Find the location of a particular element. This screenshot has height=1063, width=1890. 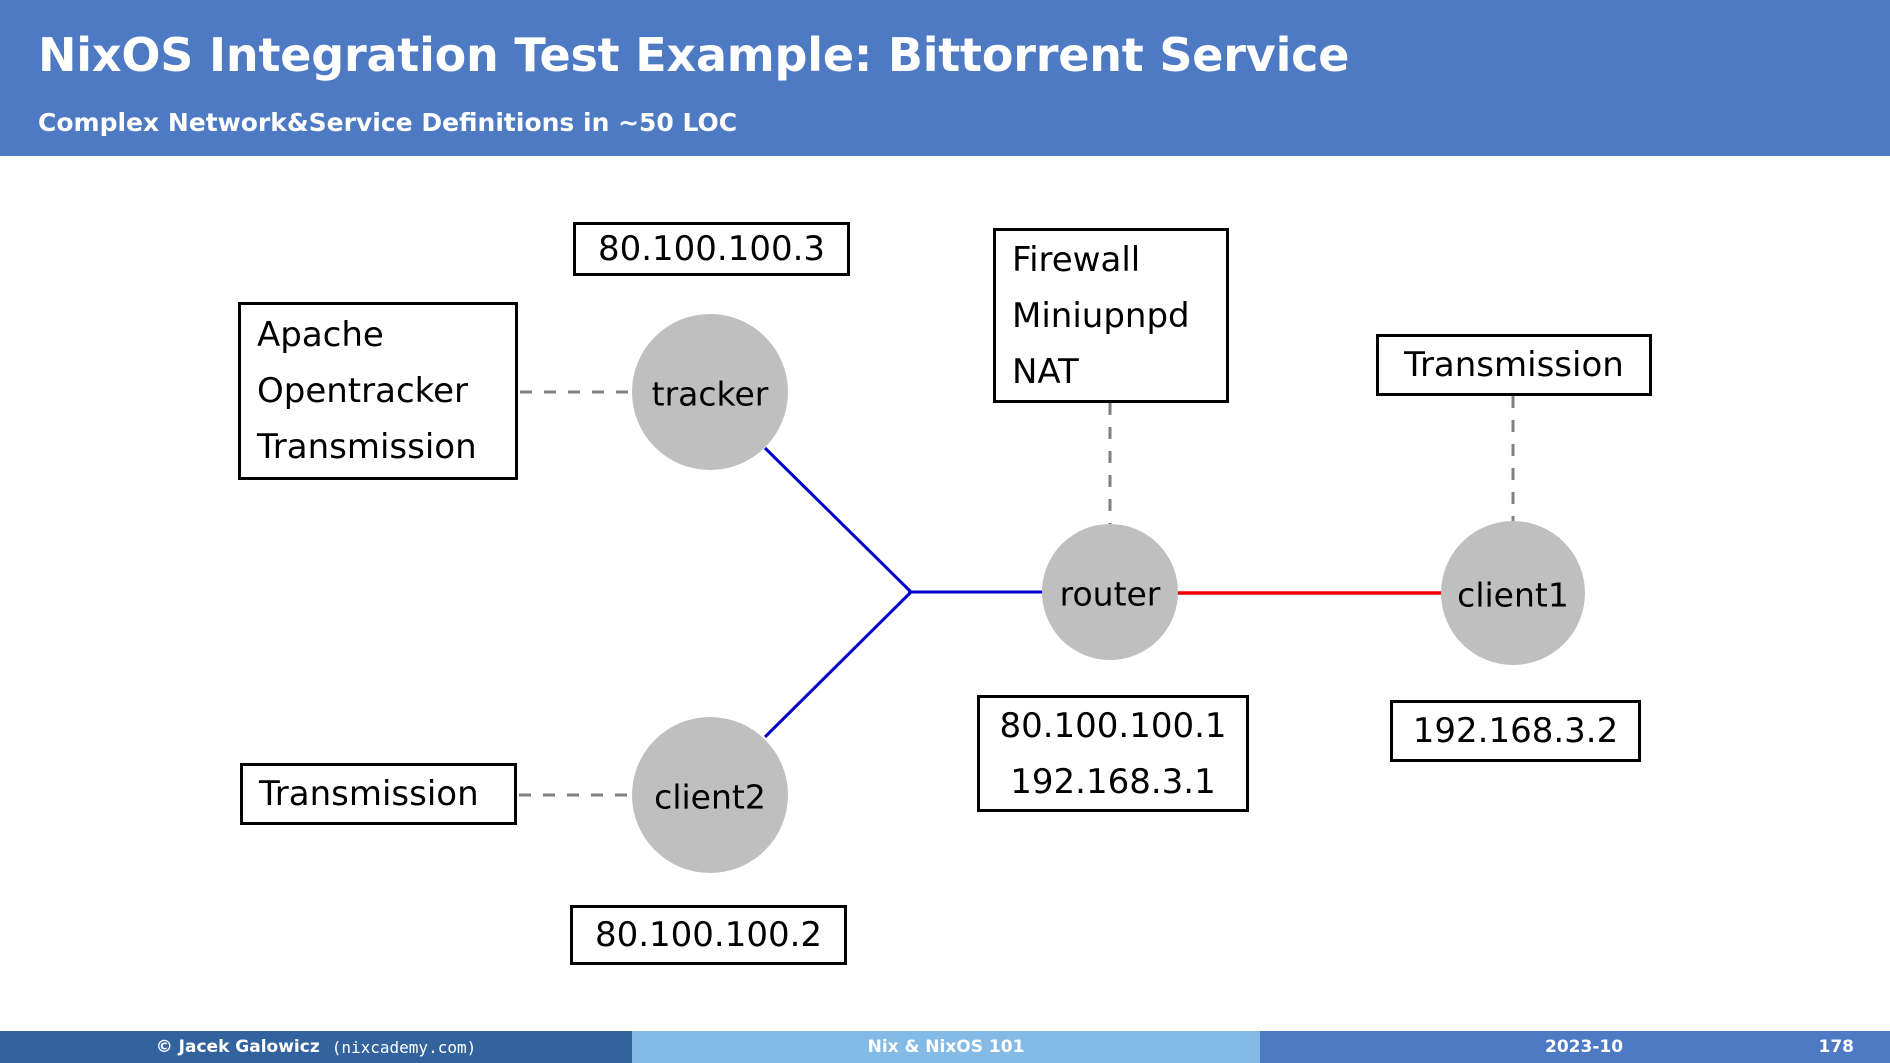

node-circle-client2 is located at coordinates (710, 795).